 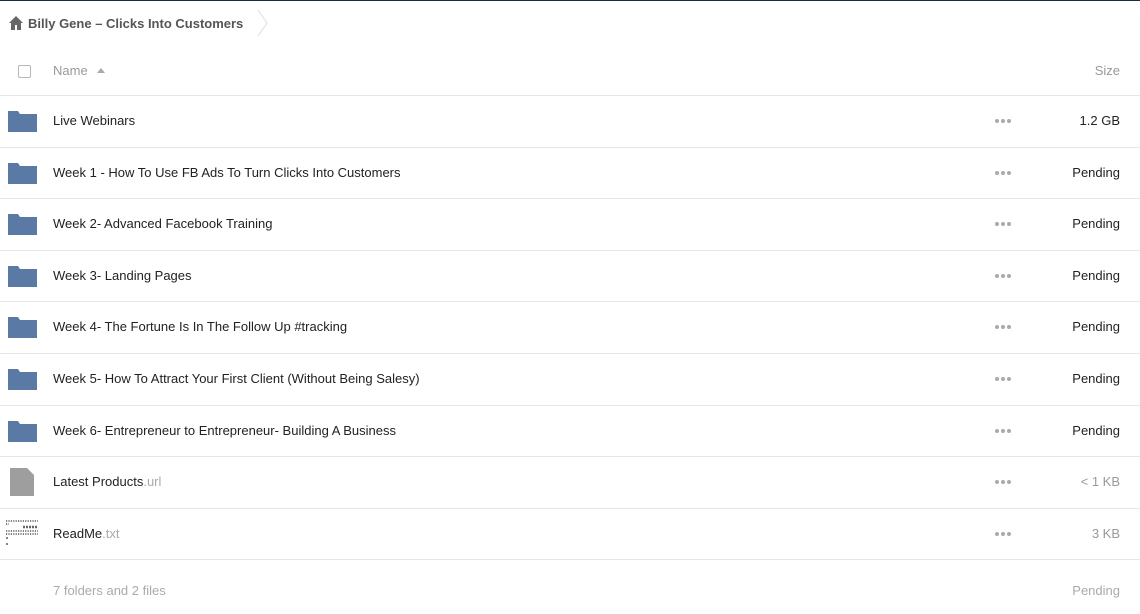 I want to click on file-icon, so click(x=22, y=482).